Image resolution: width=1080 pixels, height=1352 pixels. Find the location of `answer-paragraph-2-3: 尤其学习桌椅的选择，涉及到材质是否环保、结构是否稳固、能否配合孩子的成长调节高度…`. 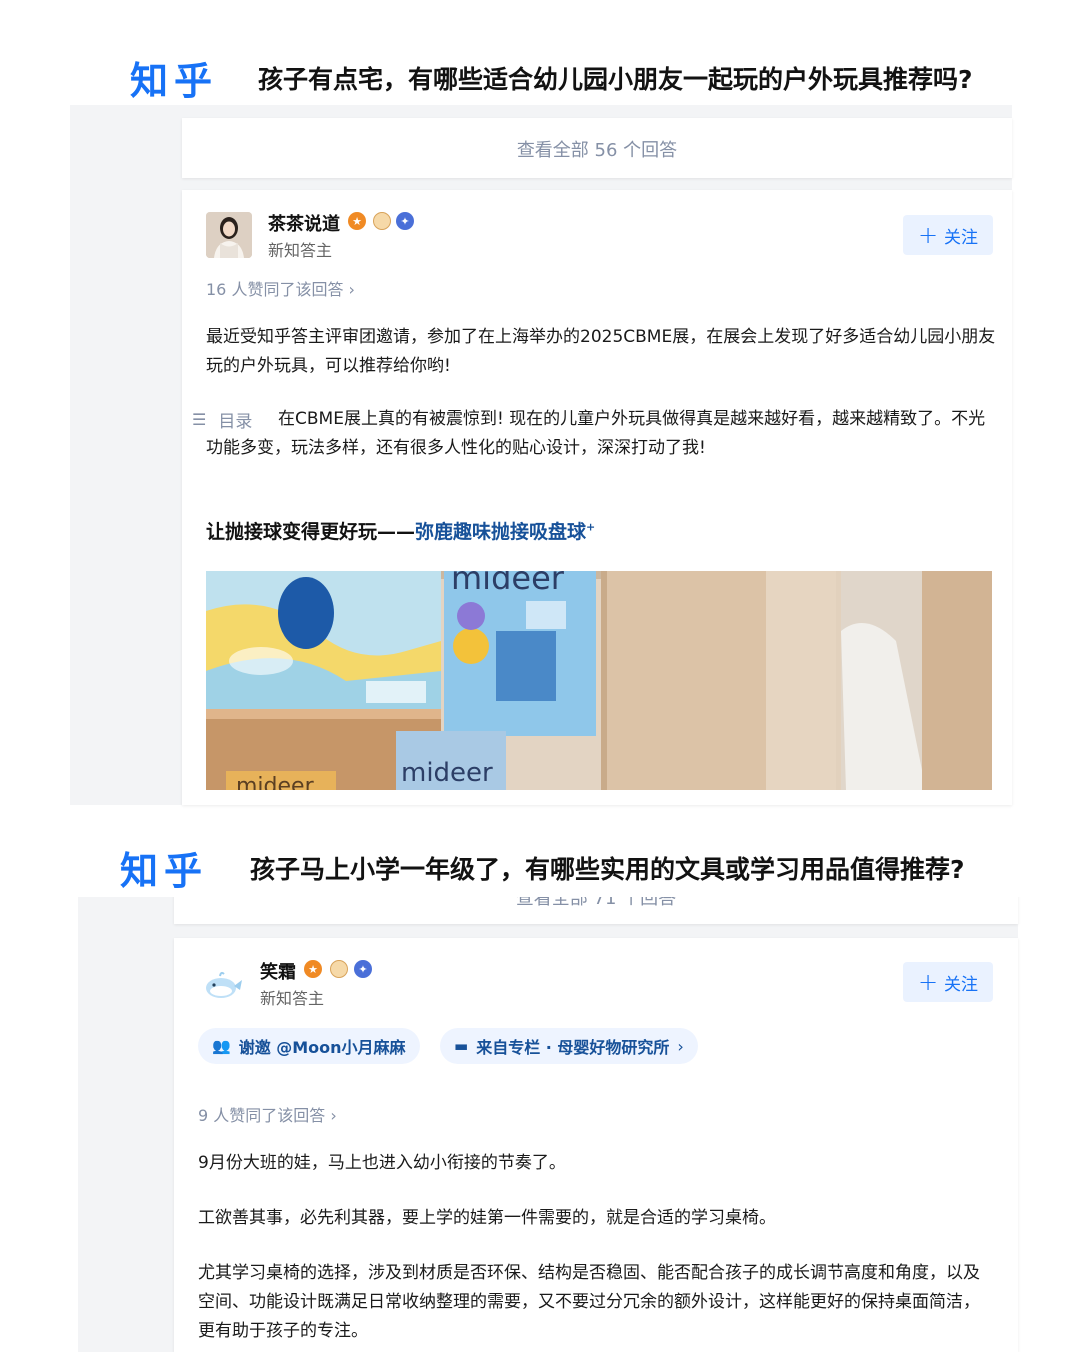

answer-paragraph-2-3: 尤其学习桌椅的选择，涉及到材质是否环保、结构是否稳固、能否配合孩子的成长调节高度… is located at coordinates (589, 1302).